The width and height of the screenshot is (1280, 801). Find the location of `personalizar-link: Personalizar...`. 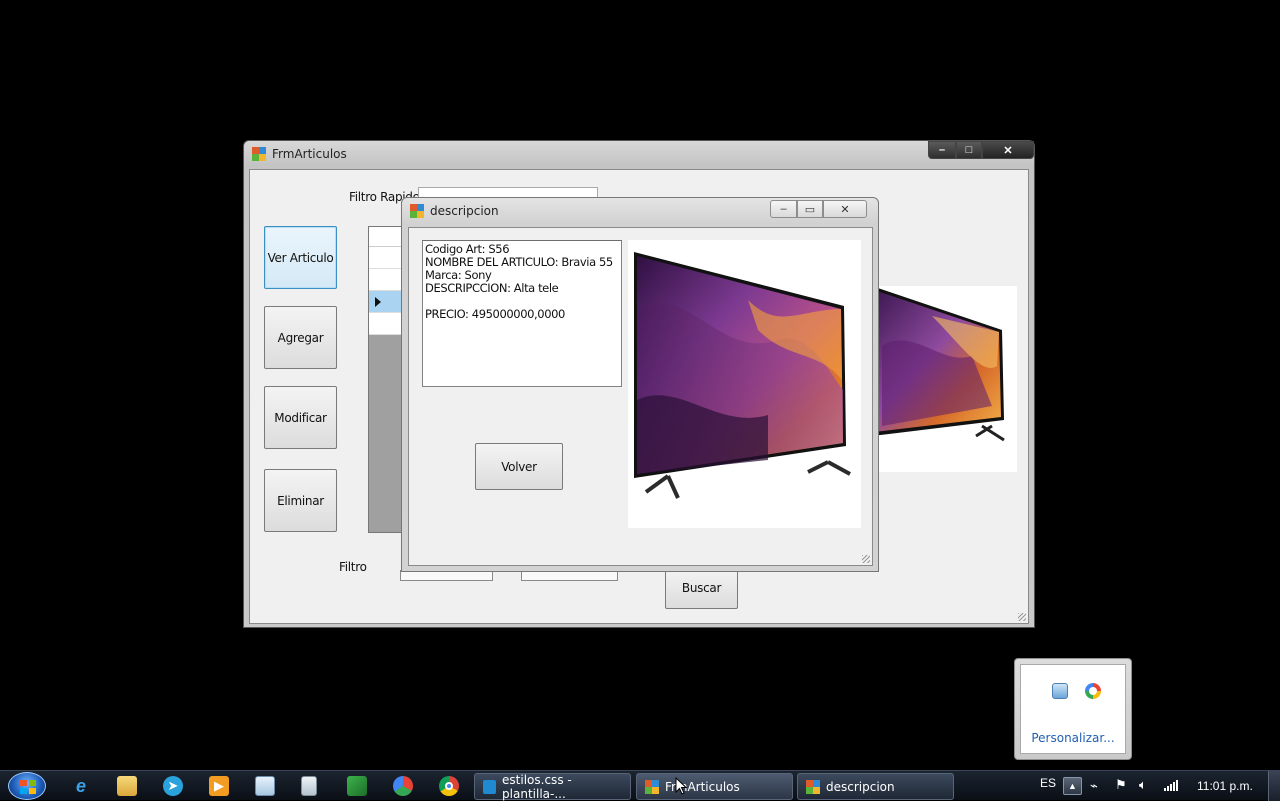

personalizar-link: Personalizar... is located at coordinates (1073, 738).